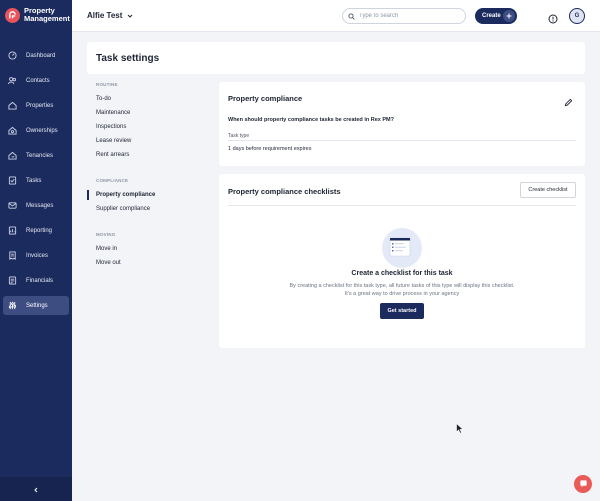 The width and height of the screenshot is (600, 501). I want to click on search-input, so click(409, 16).